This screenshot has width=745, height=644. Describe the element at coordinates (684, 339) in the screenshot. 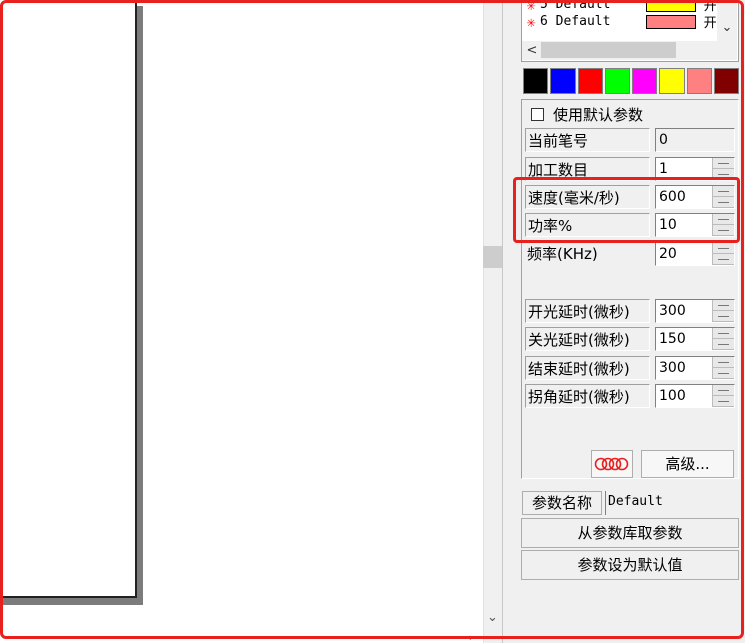

I see `laser-off-delay-input: 150` at that location.